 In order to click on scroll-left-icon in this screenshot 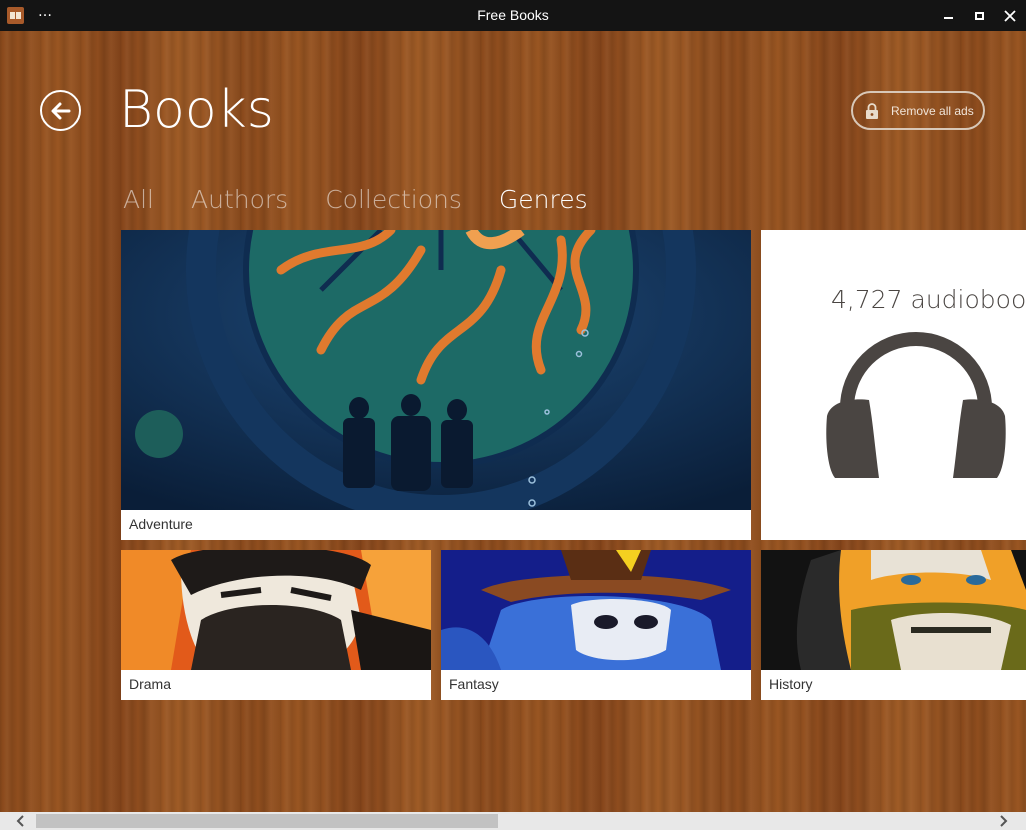, I will do `click(21, 821)`.